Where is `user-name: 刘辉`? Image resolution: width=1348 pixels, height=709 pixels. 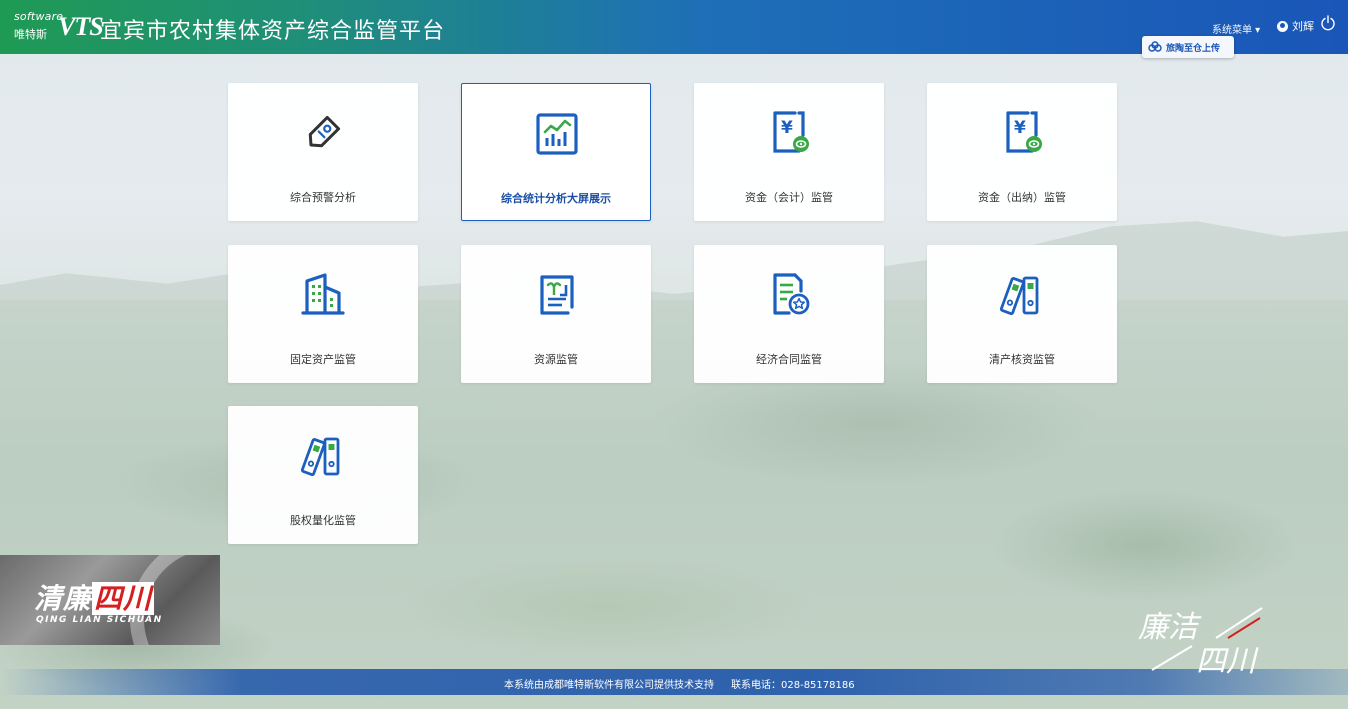 user-name: 刘辉 is located at coordinates (1303, 26).